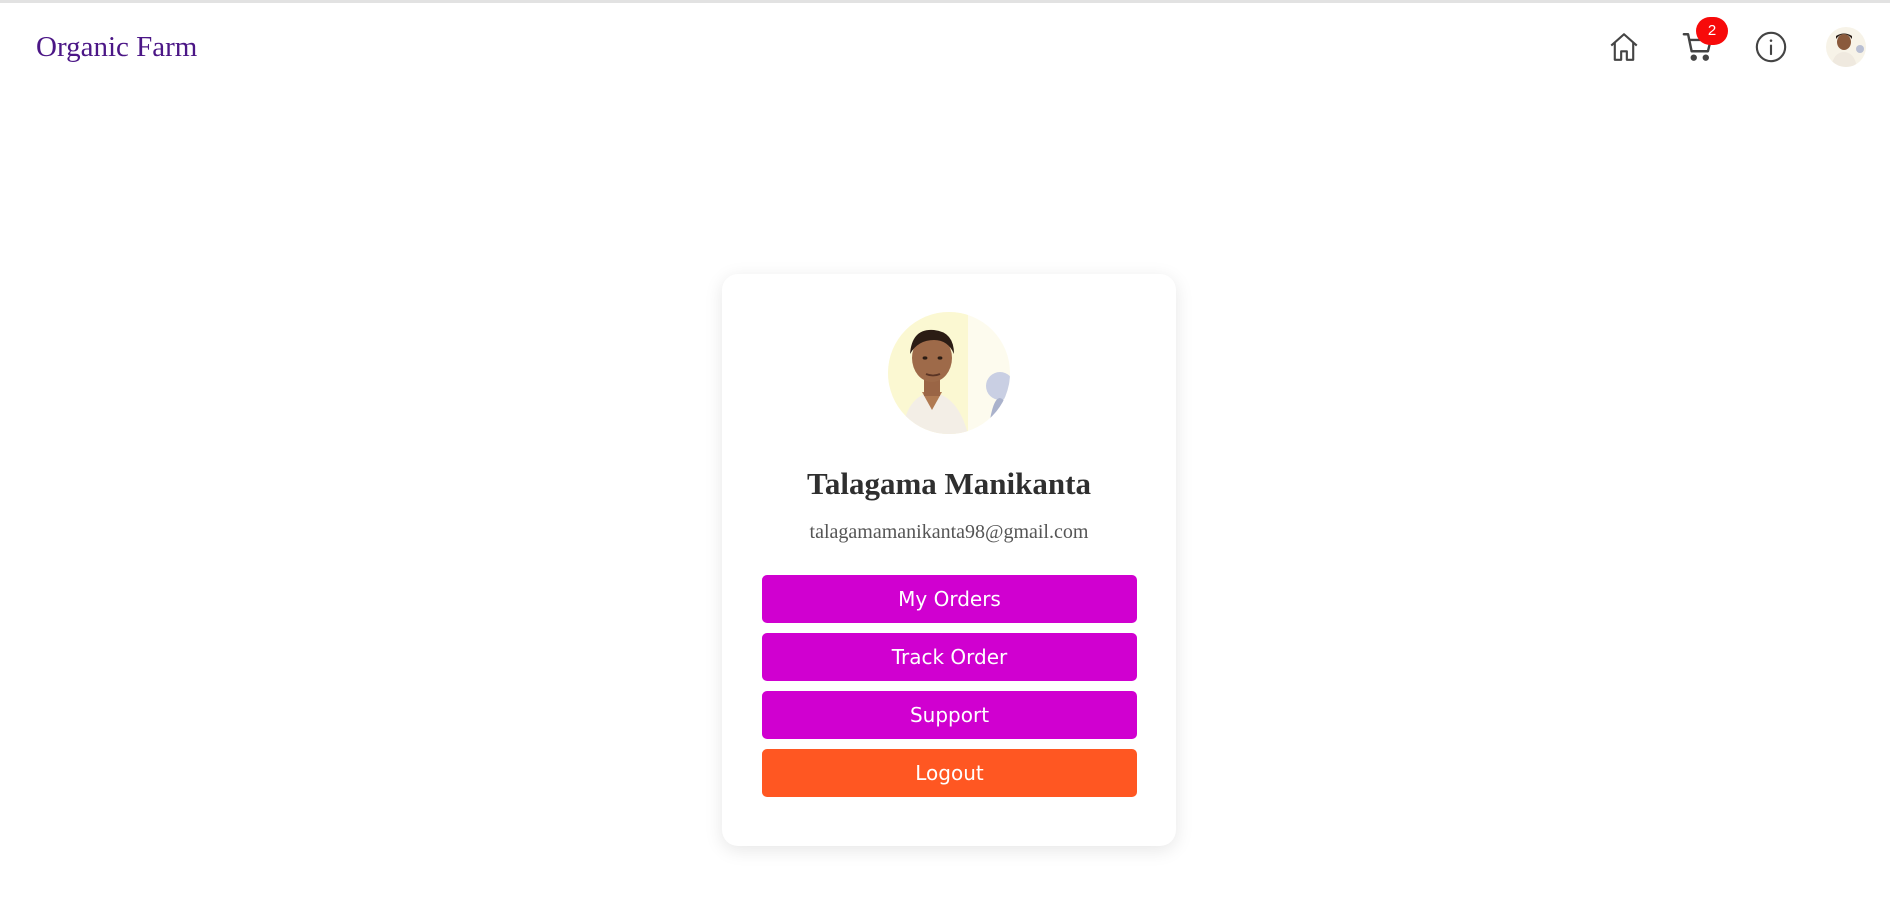  Describe the element at coordinates (949, 715) in the screenshot. I see `support-button: Support` at that location.